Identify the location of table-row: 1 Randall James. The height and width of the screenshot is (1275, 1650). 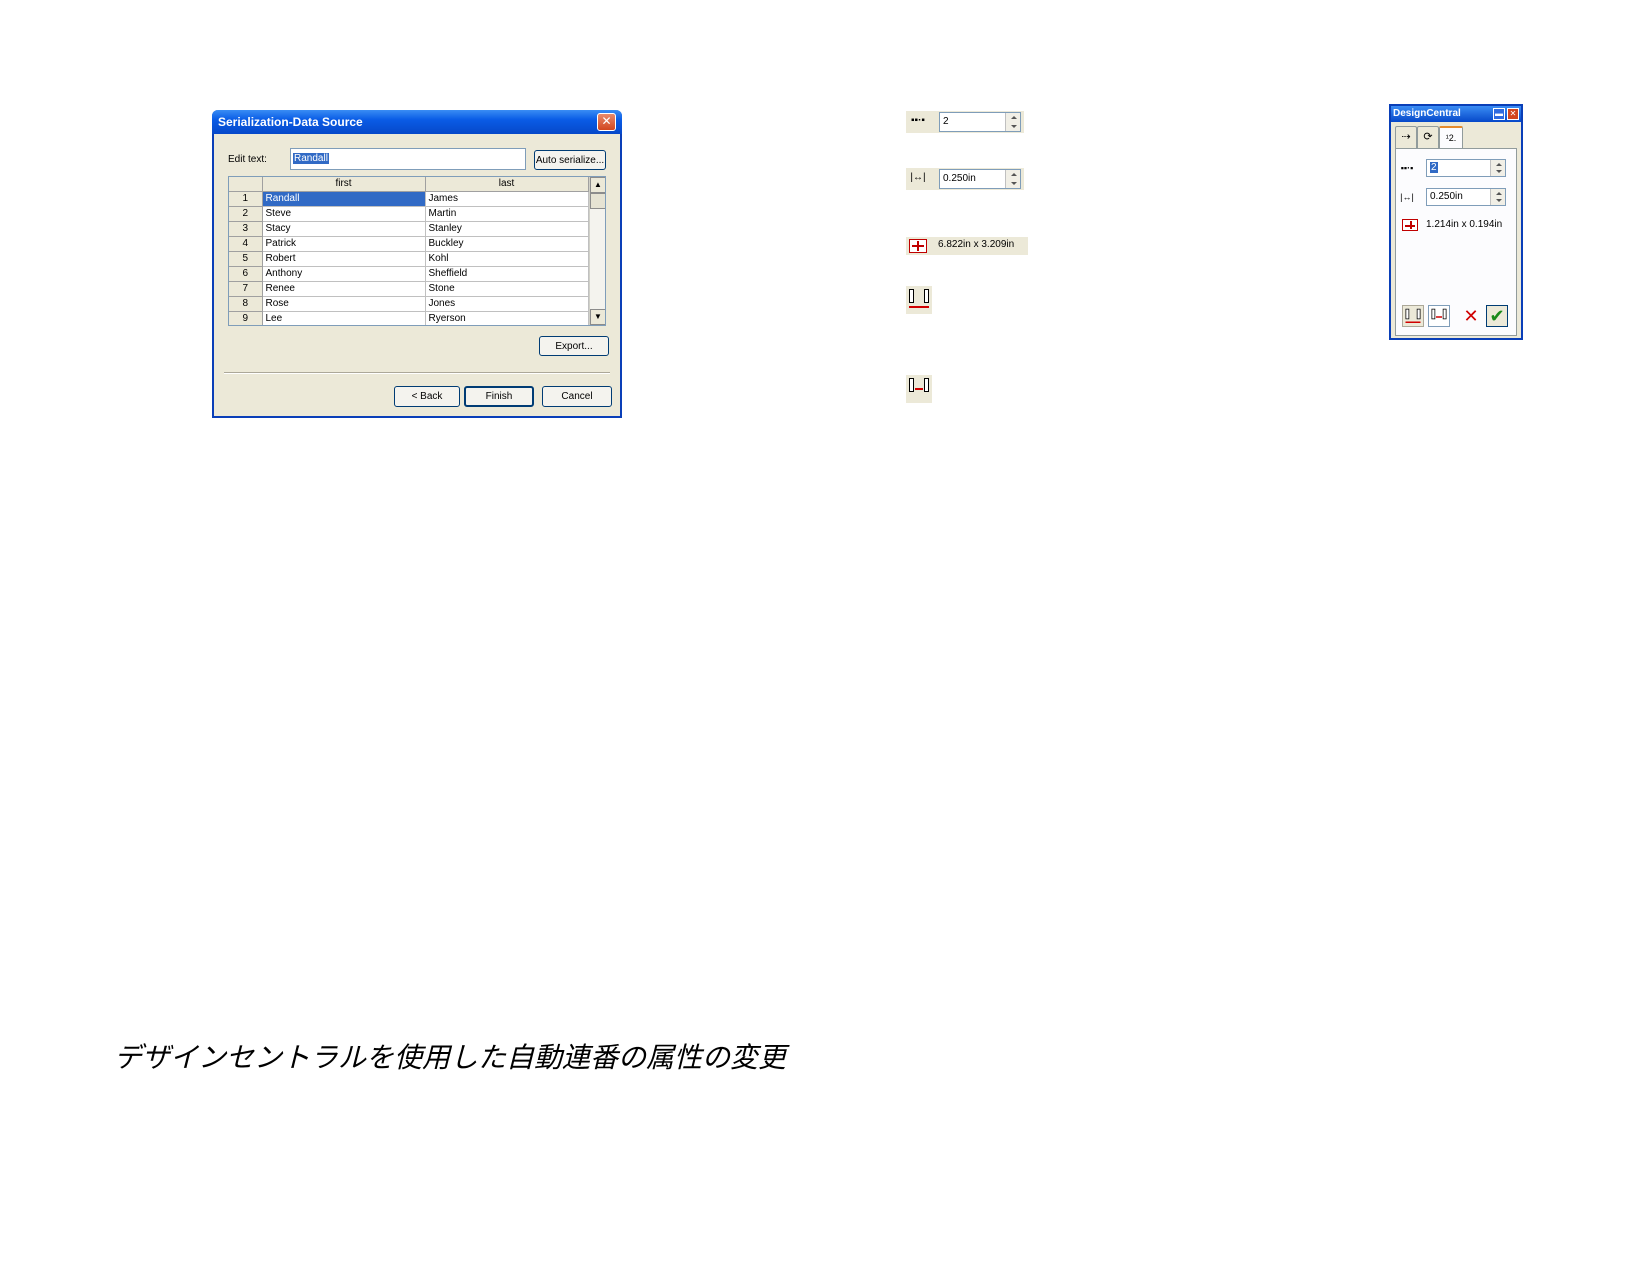
(409, 199).